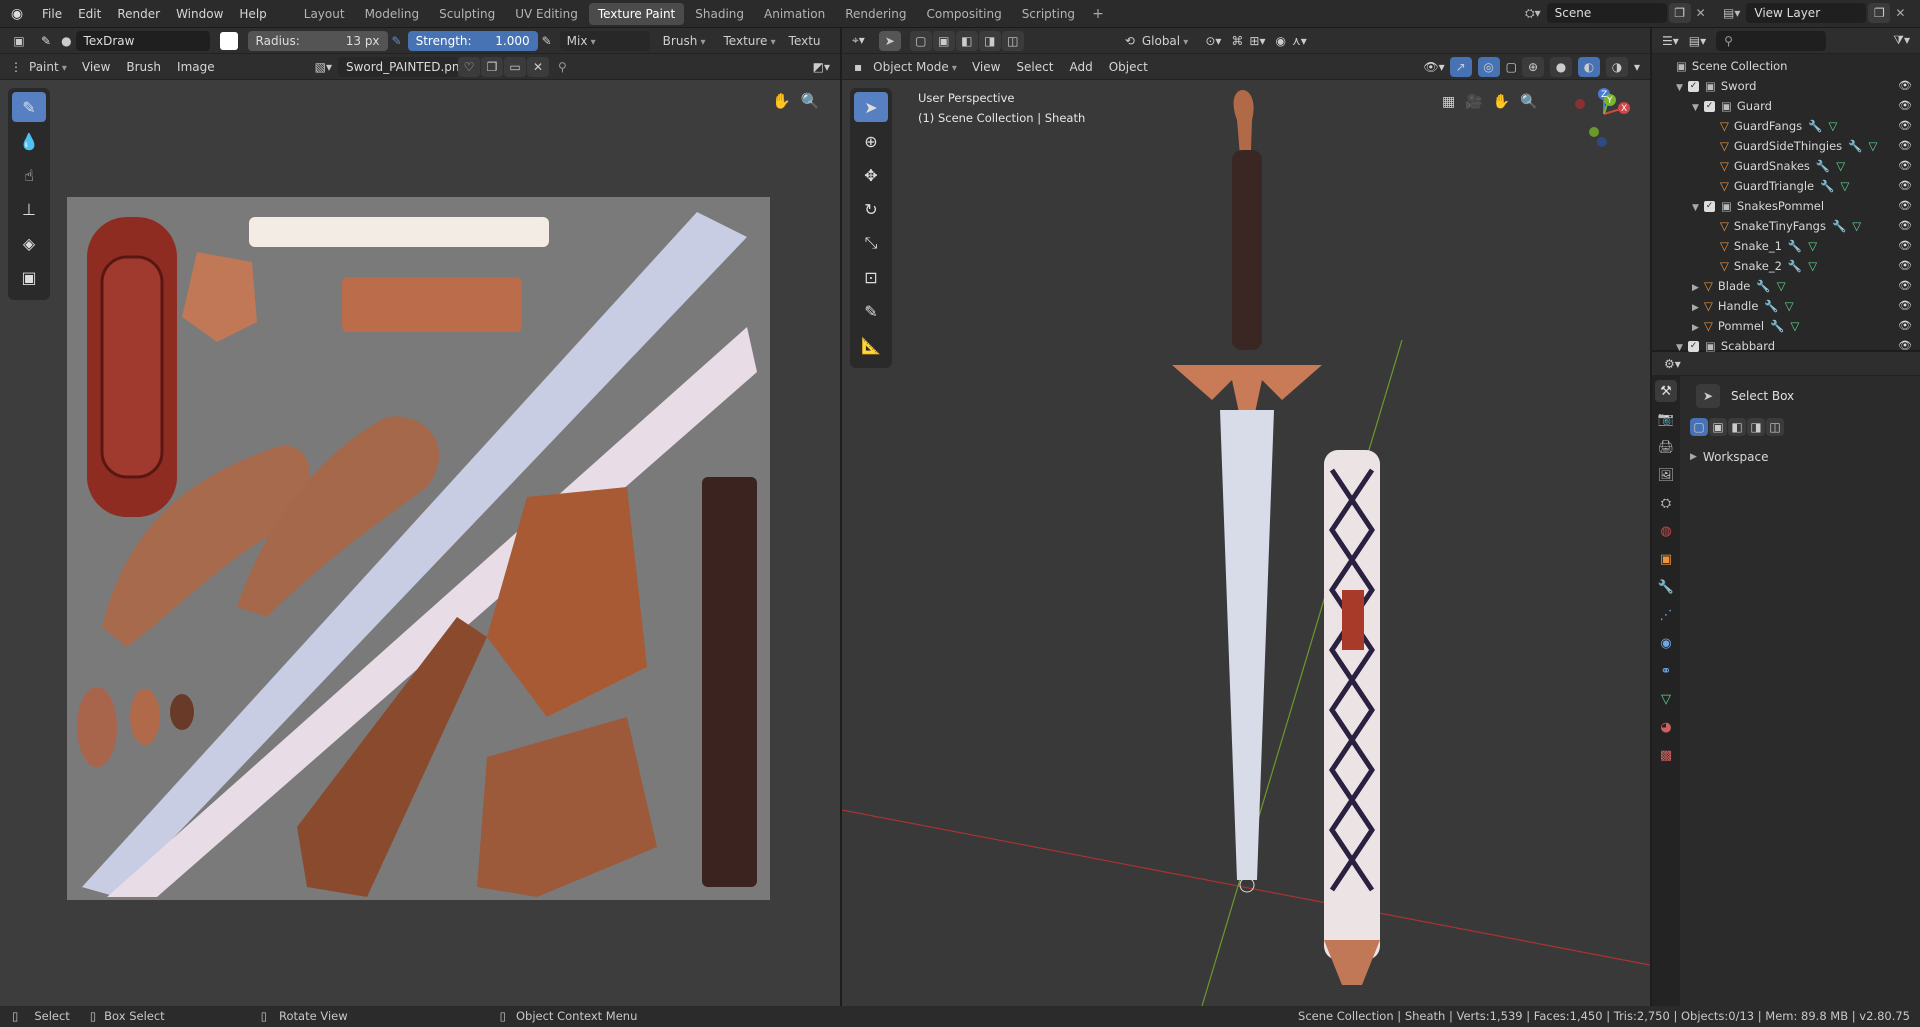  What do you see at coordinates (1433, 67) in the screenshot?
I see `visibility-icon: 👁▾` at bounding box center [1433, 67].